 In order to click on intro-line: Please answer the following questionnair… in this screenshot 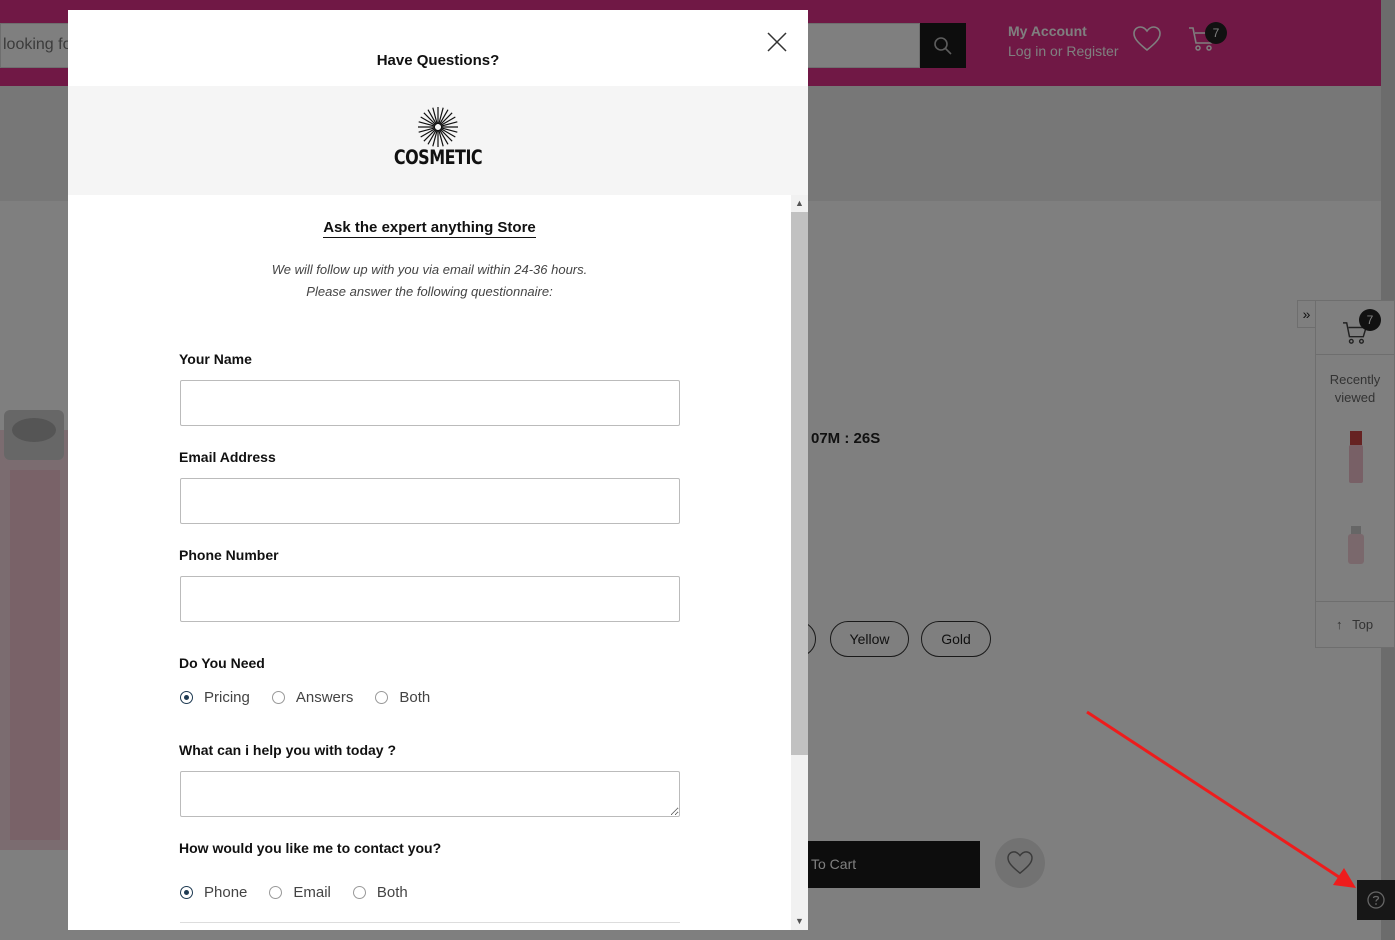, I will do `click(429, 291)`.